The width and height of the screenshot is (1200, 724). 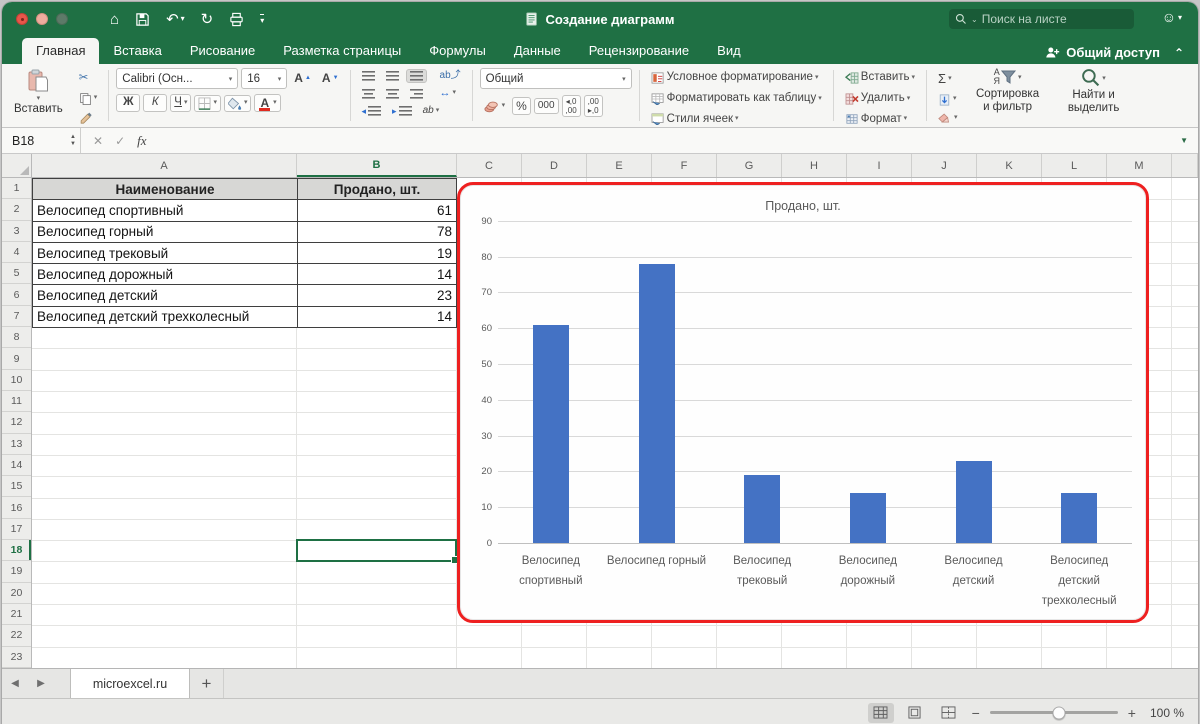 What do you see at coordinates (537, 51) in the screenshot?
I see `tab-dannye: Данные` at bounding box center [537, 51].